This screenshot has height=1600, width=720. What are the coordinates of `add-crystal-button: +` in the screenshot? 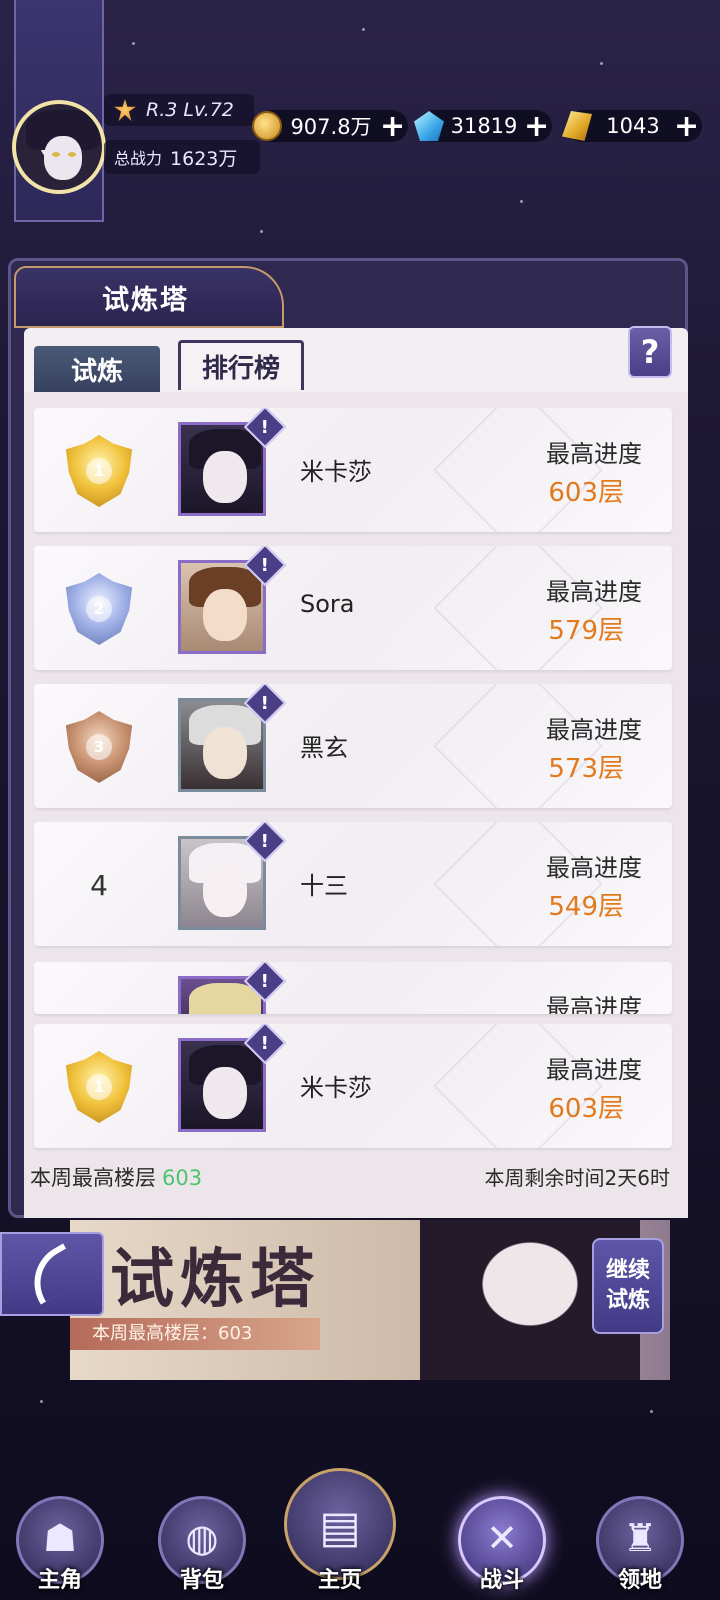 It's located at (686, 126).